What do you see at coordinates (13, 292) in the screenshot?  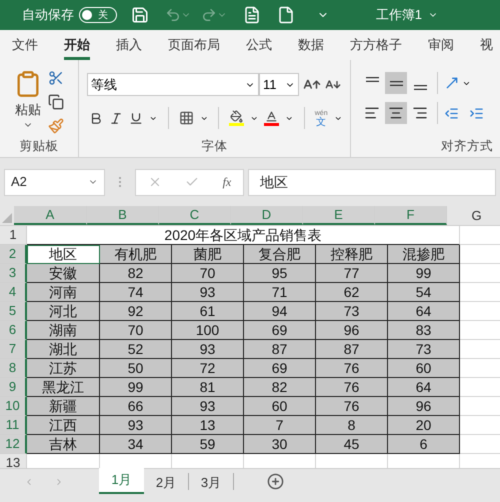 I see `row-header: 4` at bounding box center [13, 292].